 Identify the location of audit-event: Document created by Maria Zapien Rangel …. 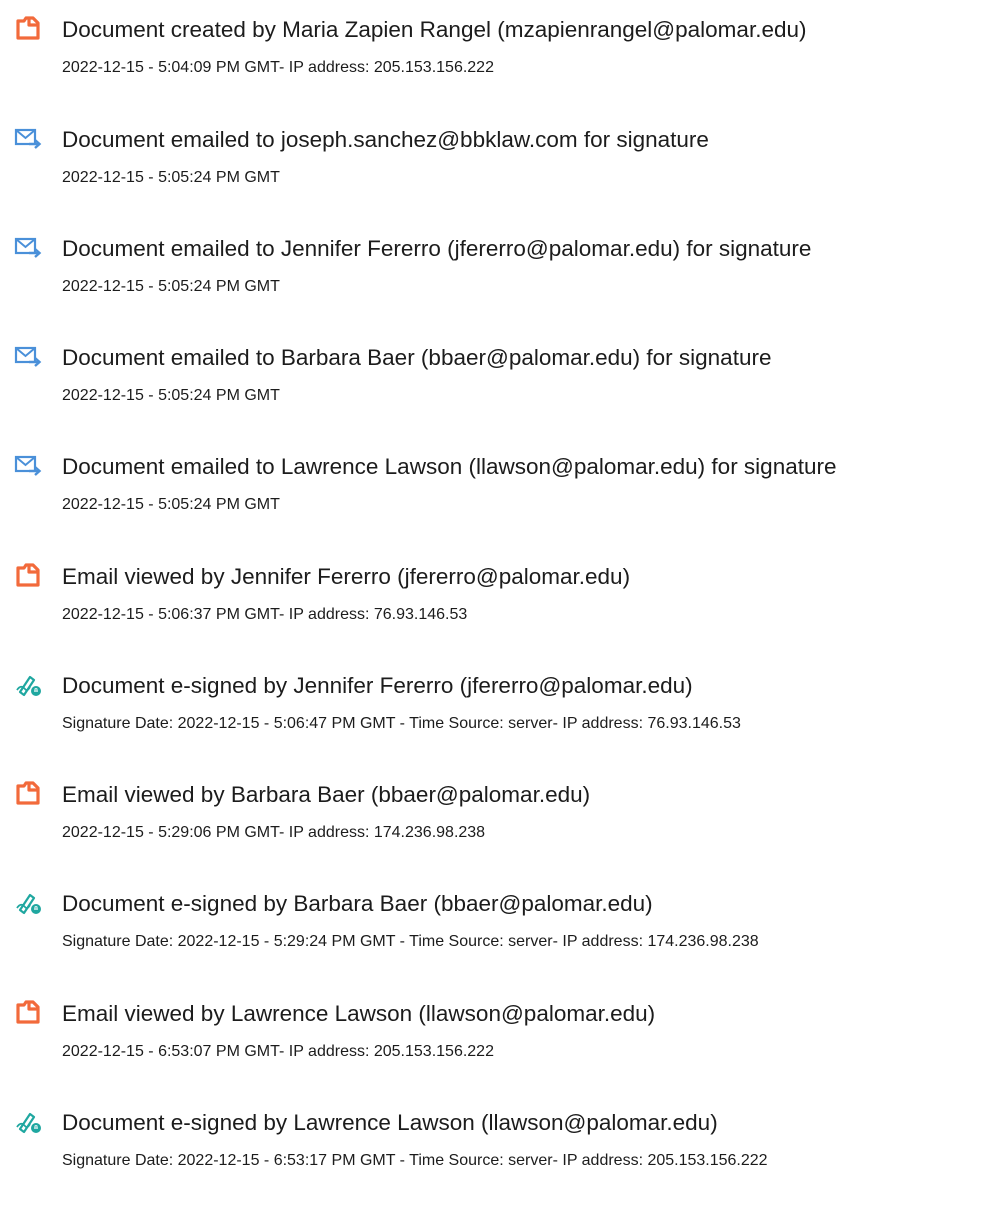
(506, 54).